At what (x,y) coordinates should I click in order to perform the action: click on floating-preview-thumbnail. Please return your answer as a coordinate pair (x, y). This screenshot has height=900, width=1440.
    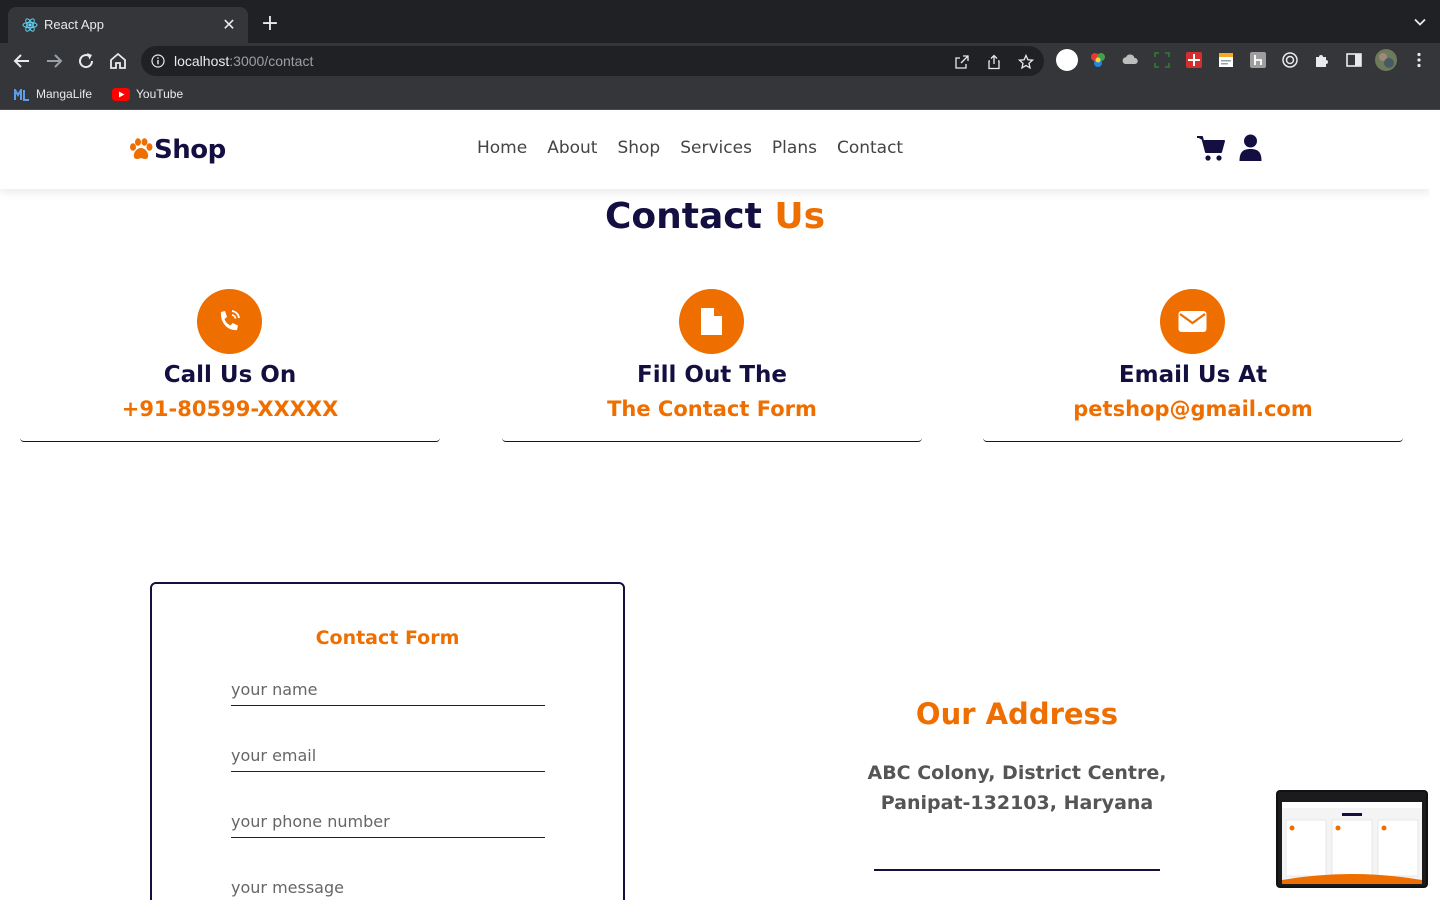
    Looking at the image, I should click on (1352, 839).